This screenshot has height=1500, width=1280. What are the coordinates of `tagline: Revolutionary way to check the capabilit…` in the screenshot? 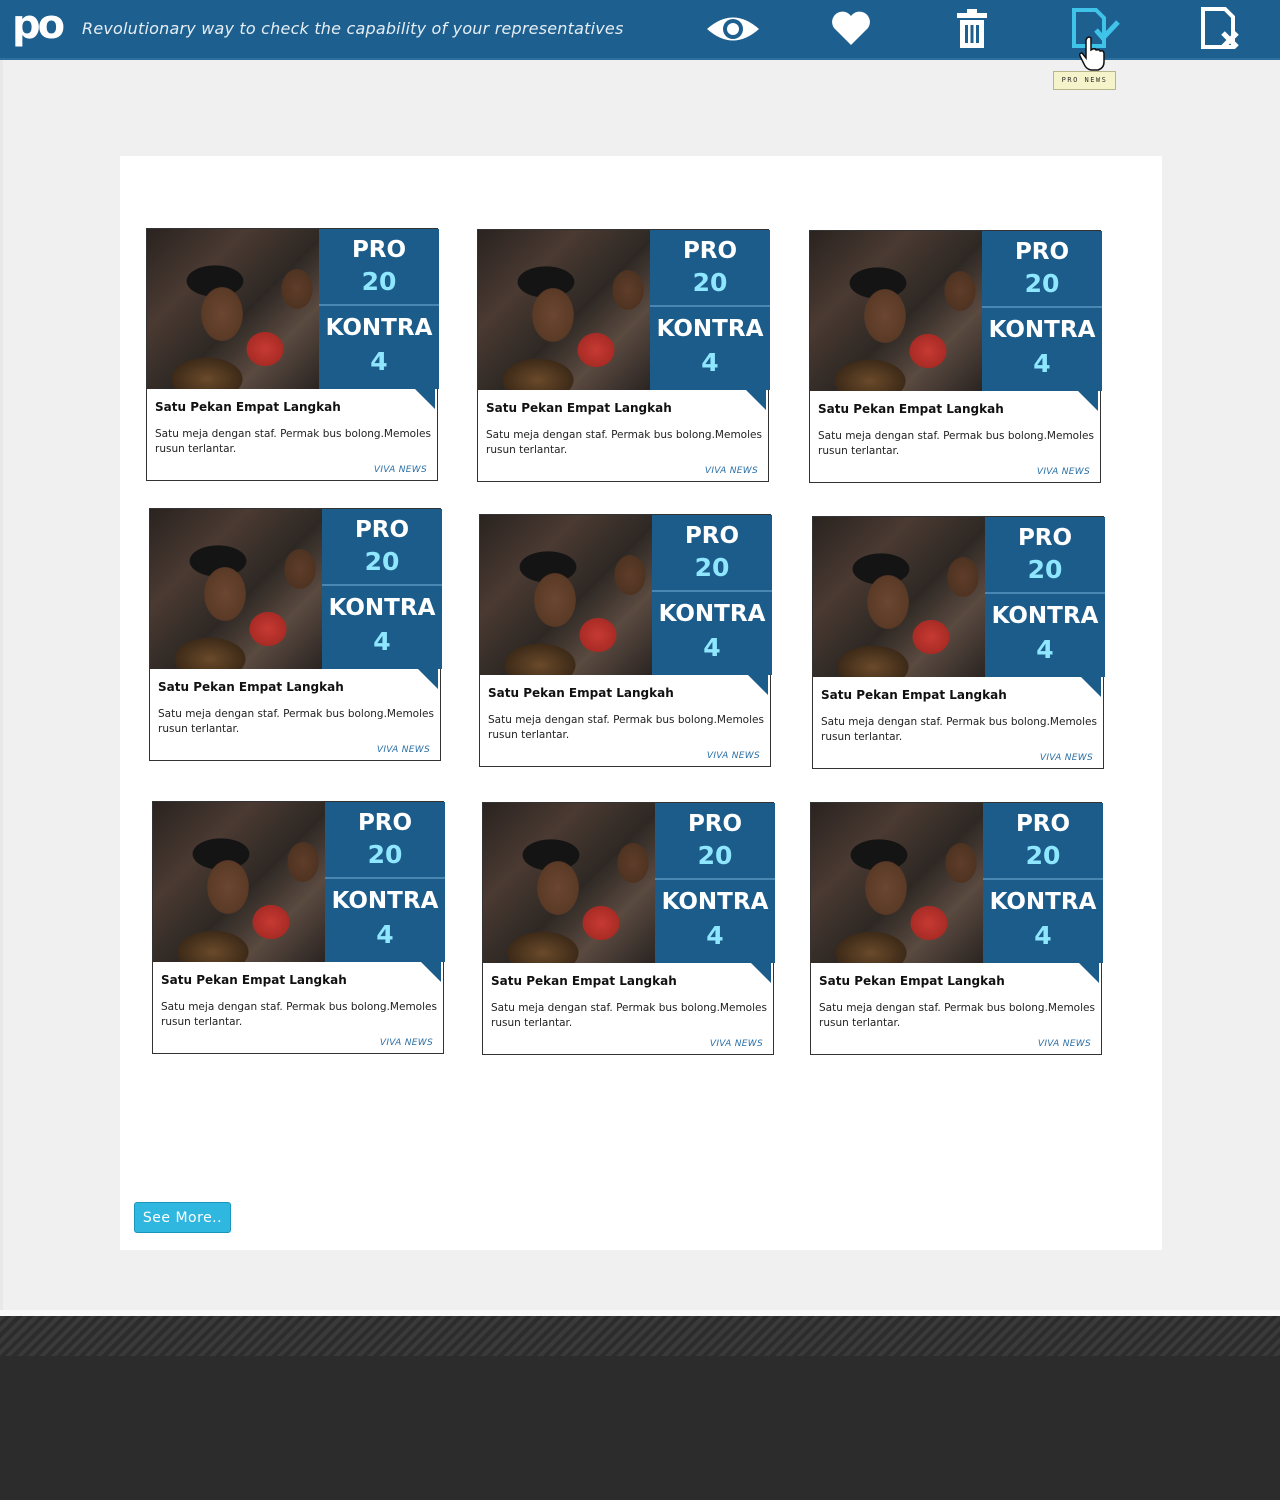 It's located at (353, 28).